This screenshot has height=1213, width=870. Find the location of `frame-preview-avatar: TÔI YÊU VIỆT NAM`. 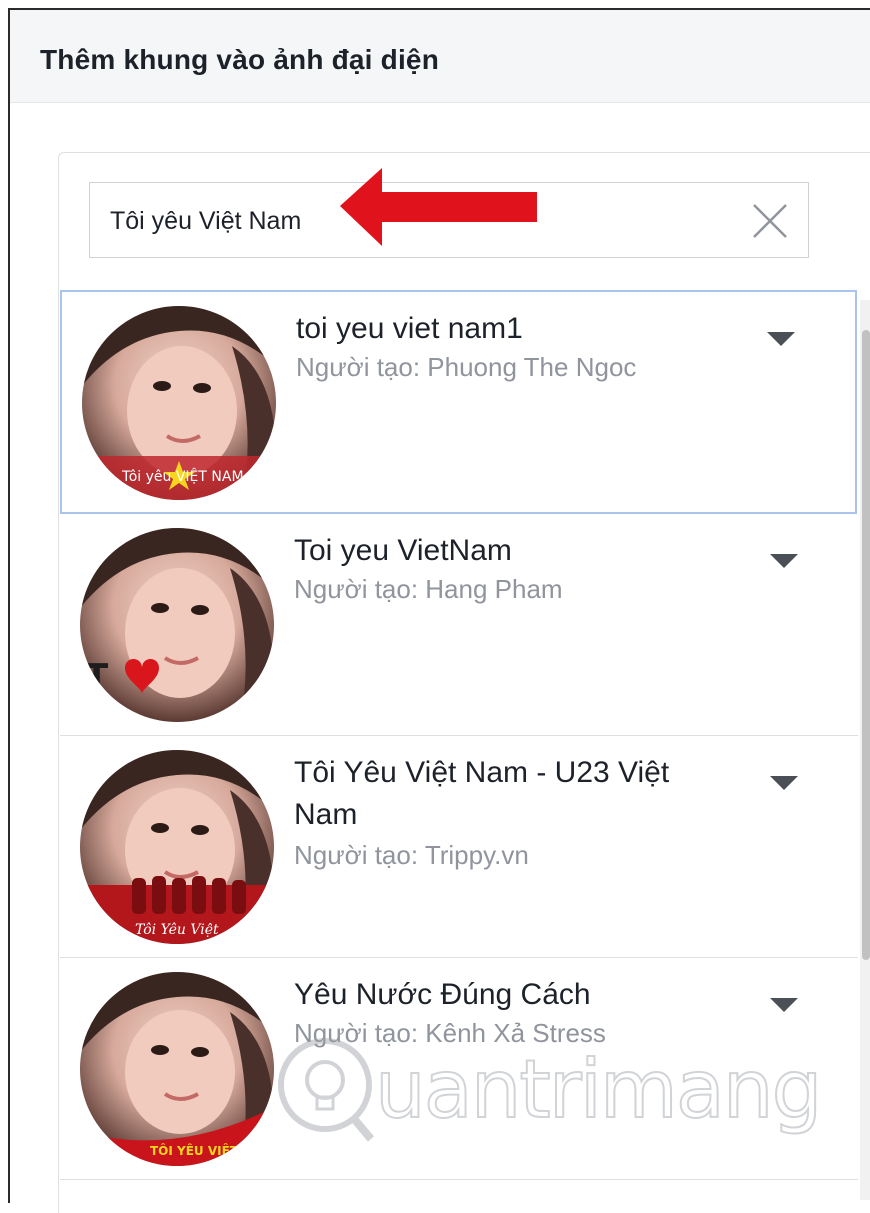

frame-preview-avatar: TÔI YÊU VIỆT NAM is located at coordinates (177, 1069).